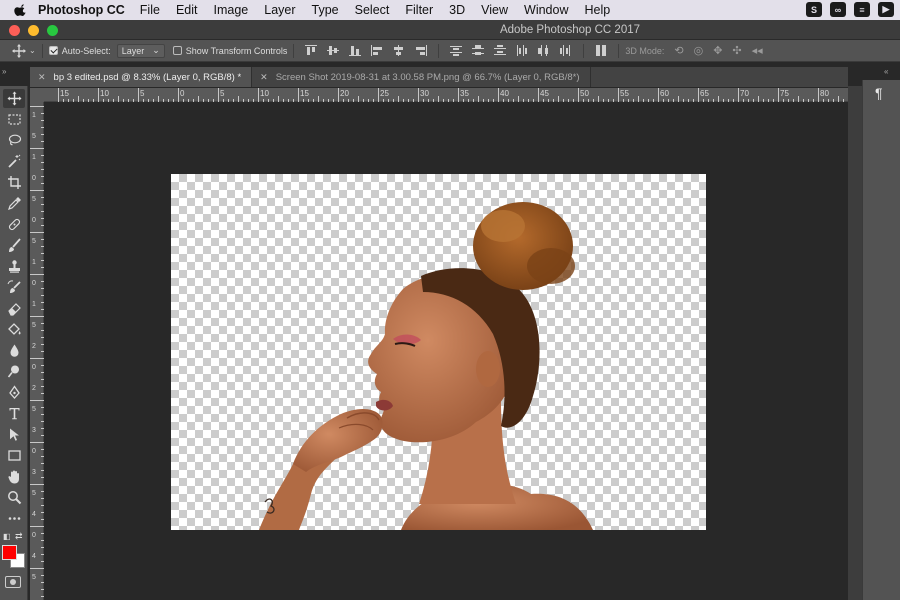 The image size is (900, 600). Describe the element at coordinates (14, 476) in the screenshot. I see `hand-tool-button` at that location.